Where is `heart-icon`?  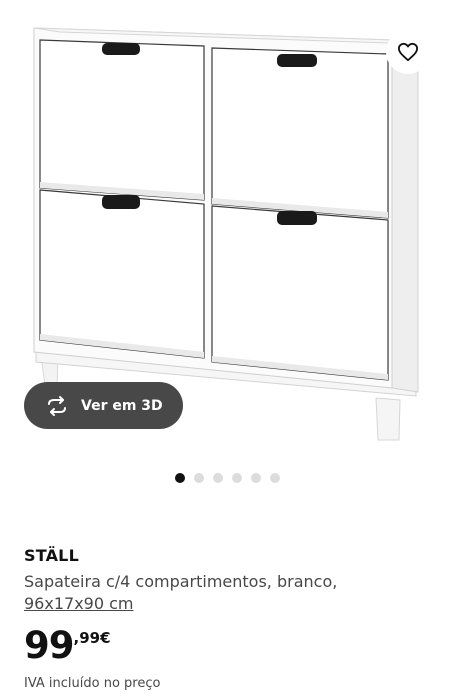 heart-icon is located at coordinates (407, 52).